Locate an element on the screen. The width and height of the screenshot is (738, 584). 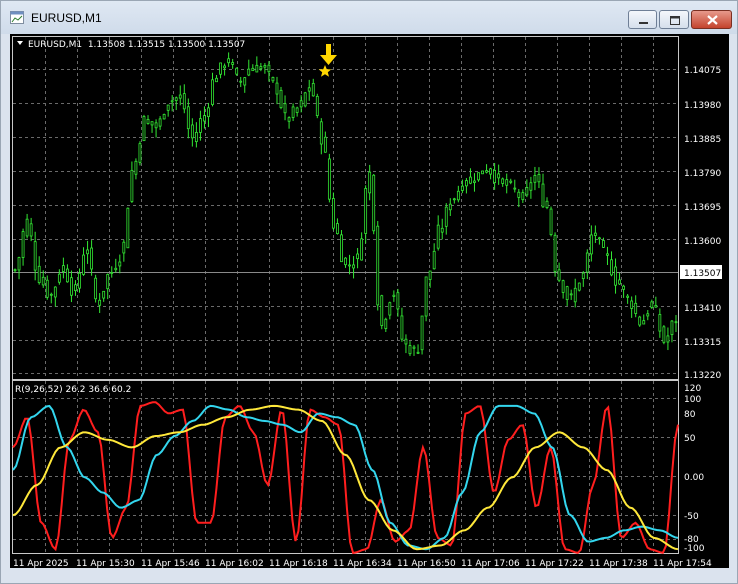
minimize-button is located at coordinates (642, 19).